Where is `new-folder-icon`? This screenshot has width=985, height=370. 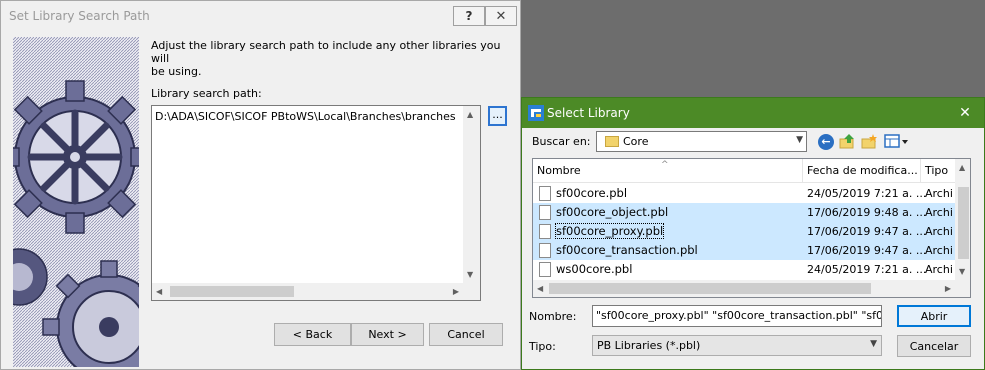
new-folder-icon is located at coordinates (869, 141).